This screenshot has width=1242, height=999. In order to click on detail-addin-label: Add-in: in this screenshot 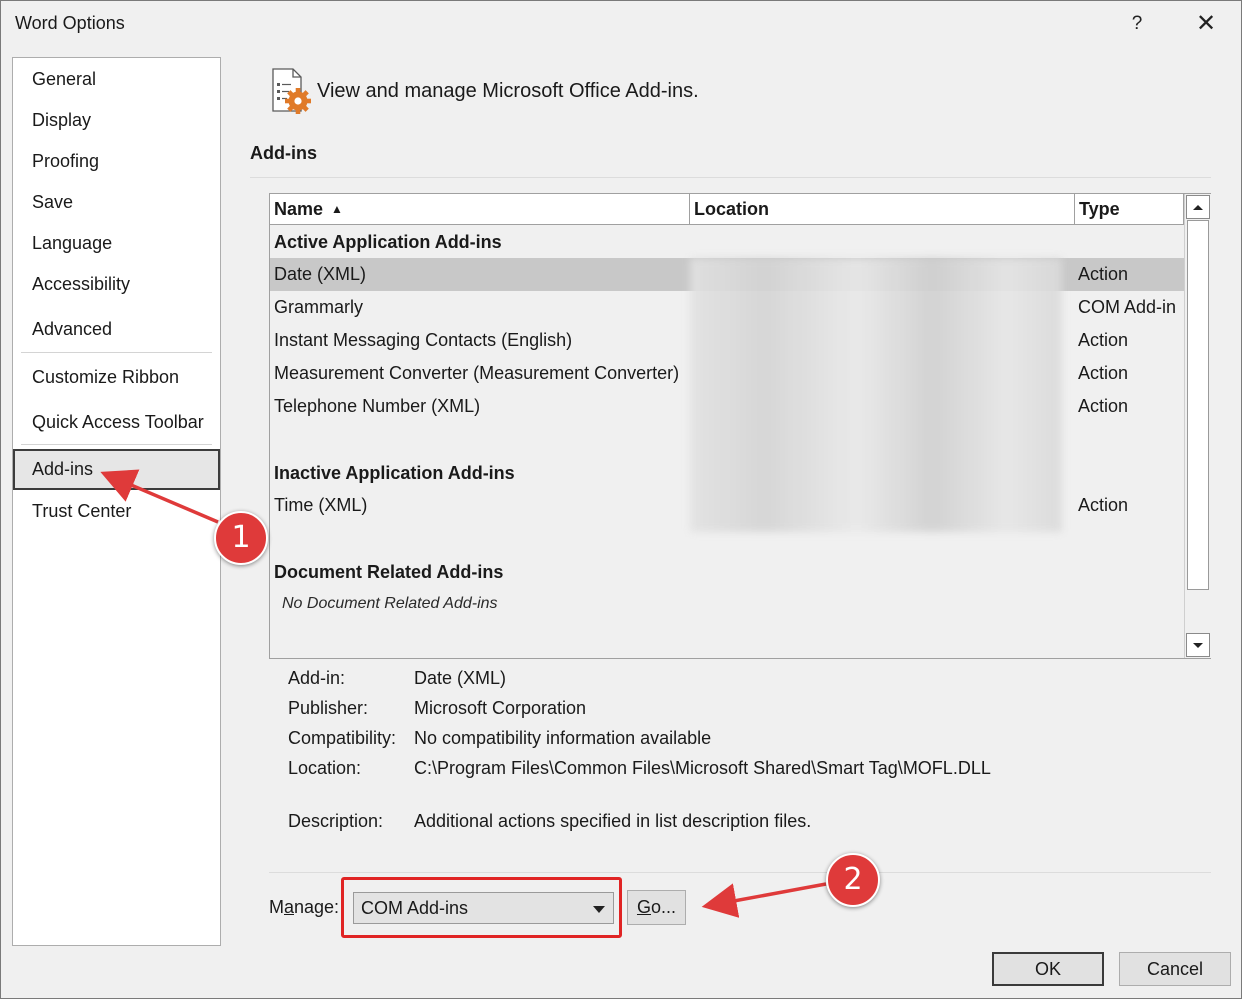, I will do `click(317, 678)`.